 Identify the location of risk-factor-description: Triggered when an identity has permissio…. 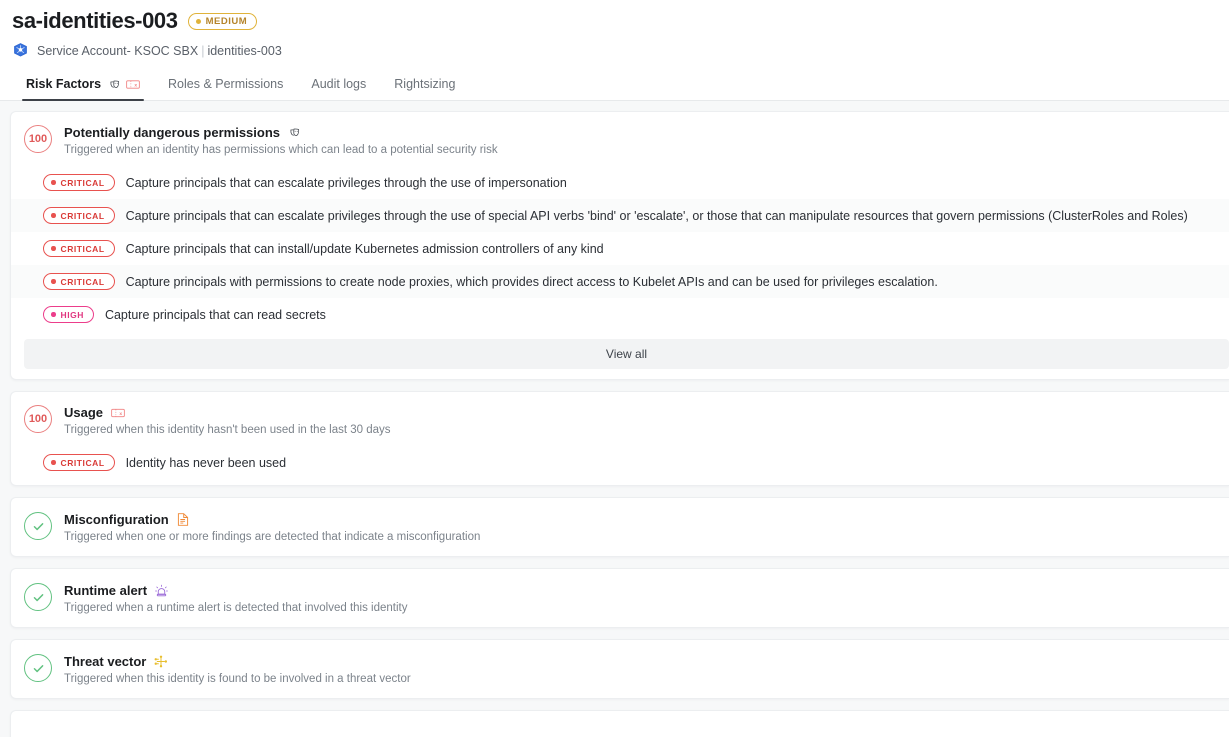
(281, 150).